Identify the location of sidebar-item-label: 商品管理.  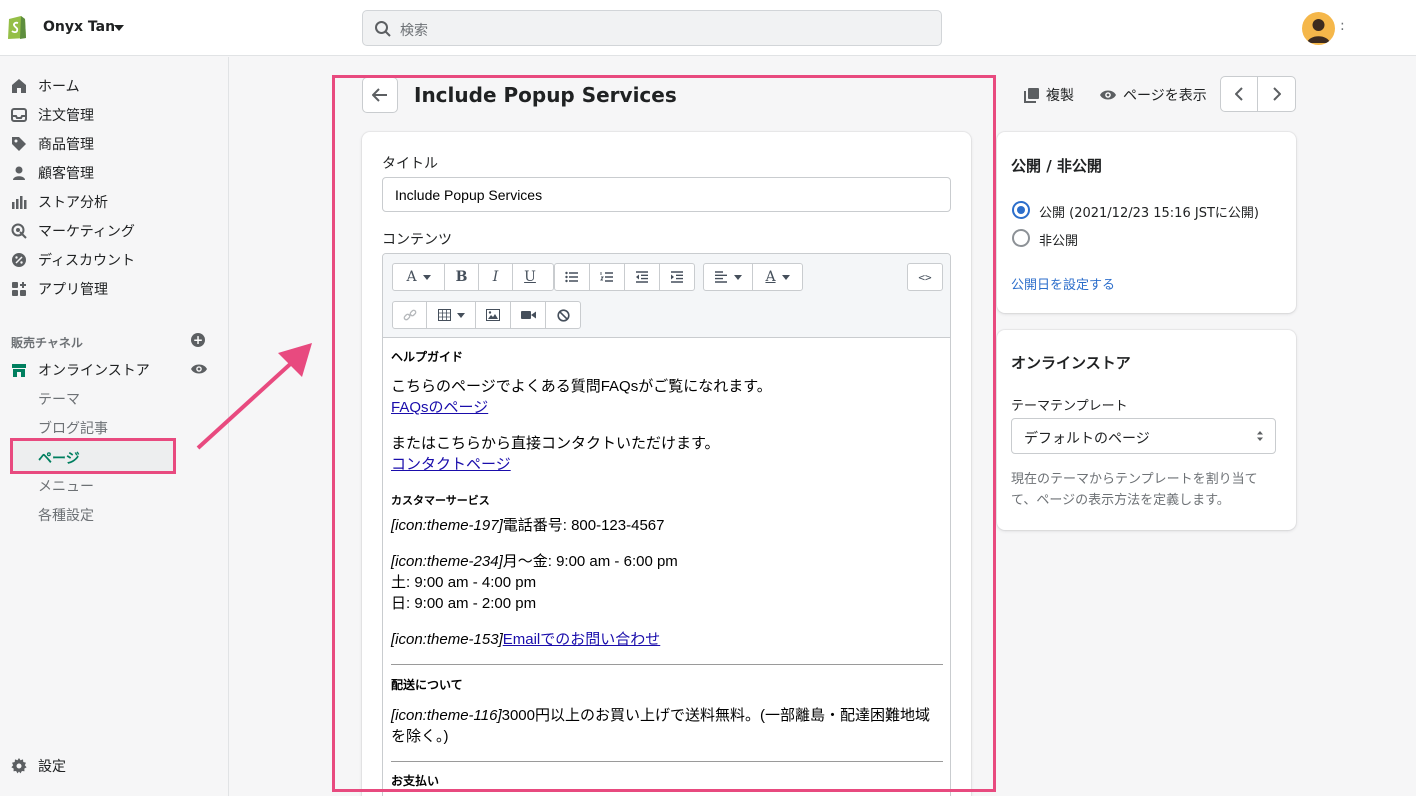
(66, 145).